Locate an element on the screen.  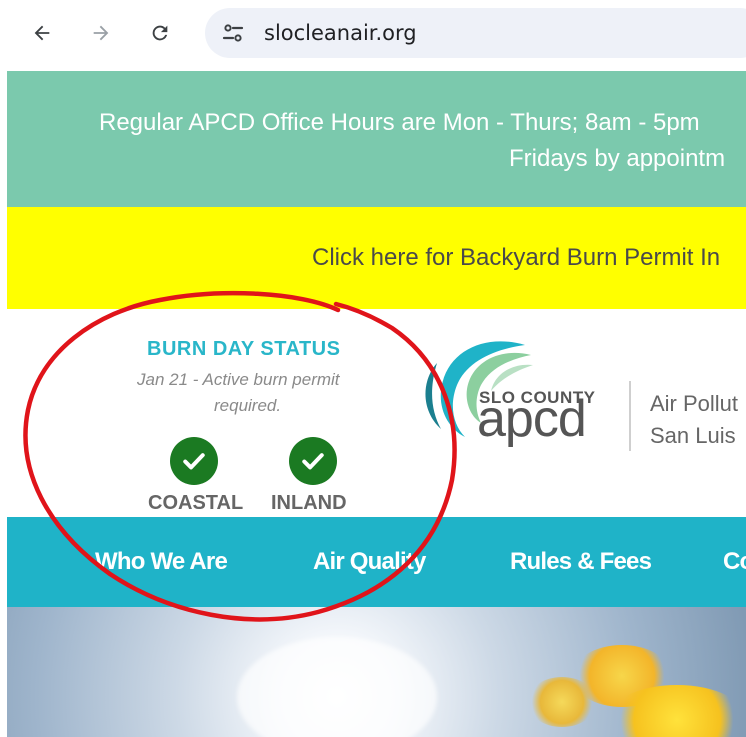
nav-air-quality: Air Quality is located at coordinates (369, 562).